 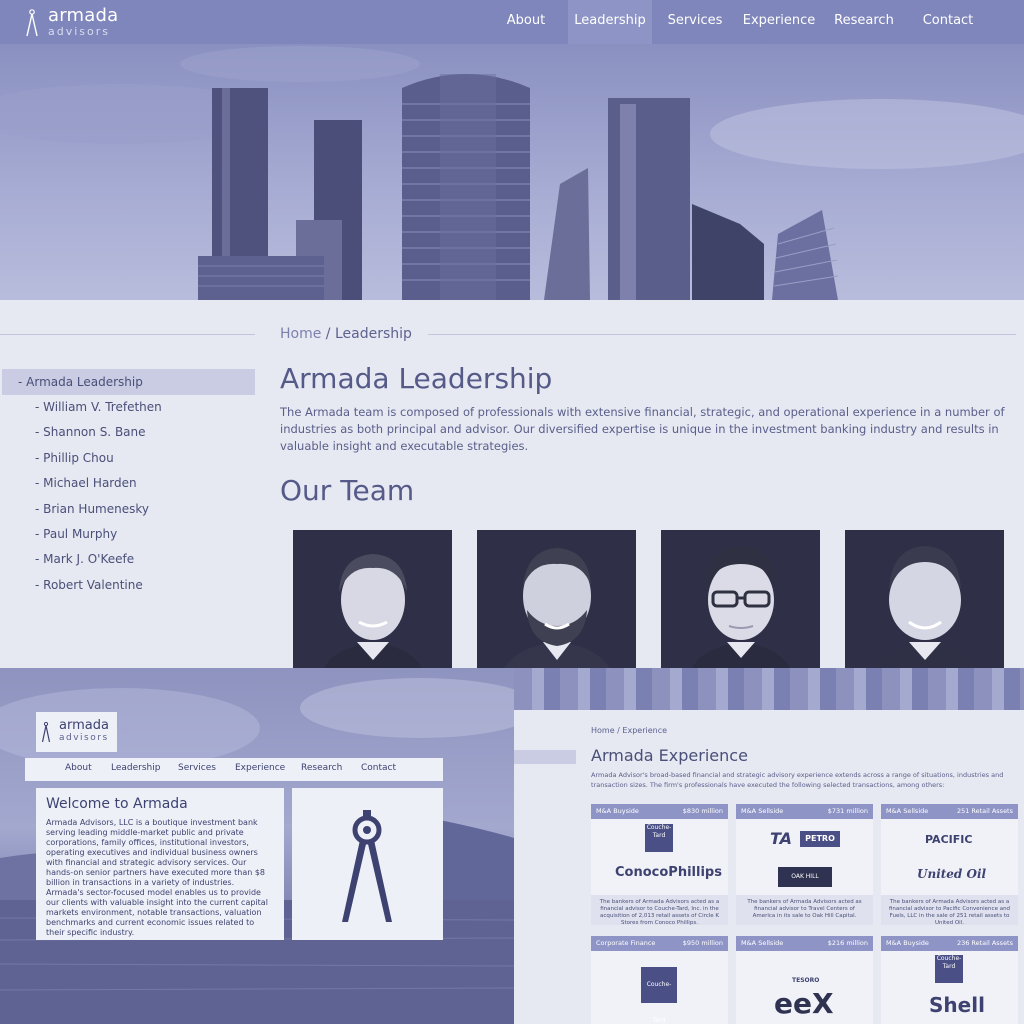 I want to click on breadcrumb-current: Leadership, so click(x=373, y=334).